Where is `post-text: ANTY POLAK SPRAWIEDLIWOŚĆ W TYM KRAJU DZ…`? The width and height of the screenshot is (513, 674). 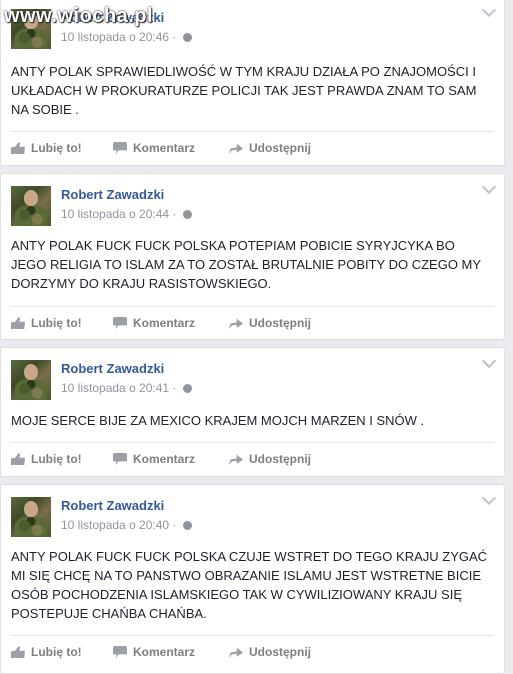 post-text: ANTY POLAK SPRAWIEDLIWOŚĆ W TYM KRAJU DZ… is located at coordinates (244, 90).